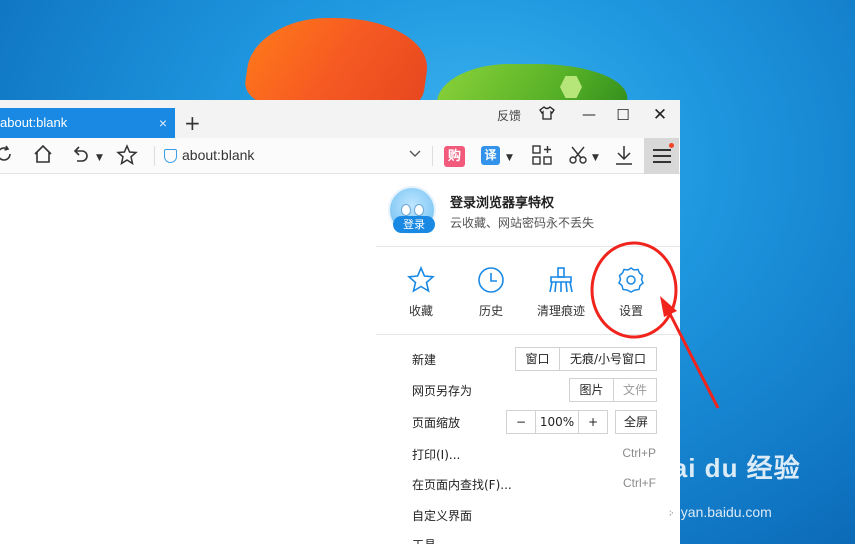 The width and height of the screenshot is (855, 544). Describe the element at coordinates (442, 391) in the screenshot. I see `save-as-label: 网页另存为` at that location.